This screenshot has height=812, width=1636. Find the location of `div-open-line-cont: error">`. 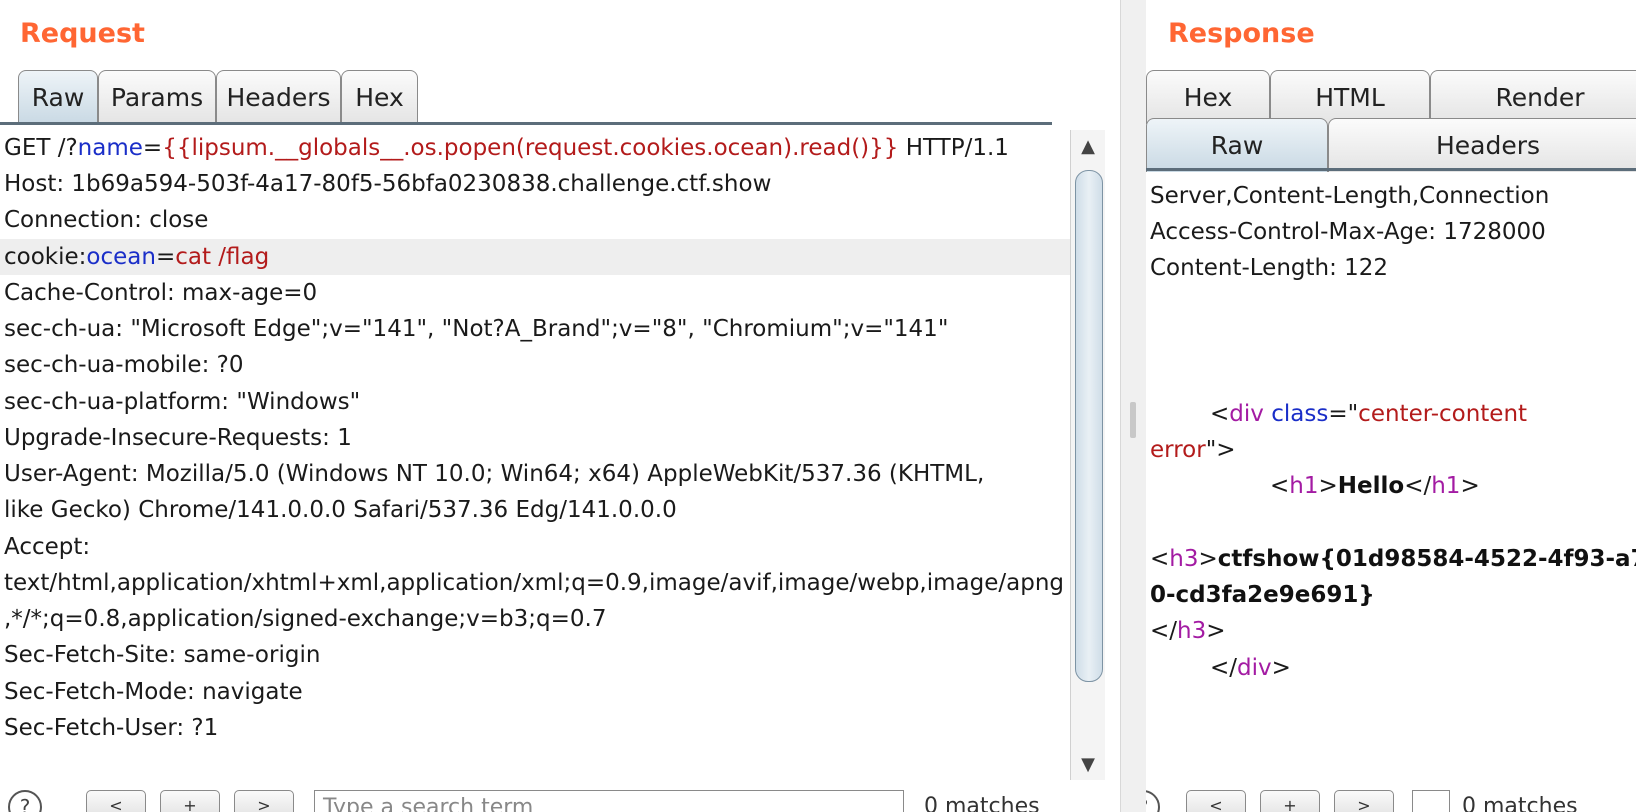

div-open-line-cont: error"> is located at coordinates (1193, 450).